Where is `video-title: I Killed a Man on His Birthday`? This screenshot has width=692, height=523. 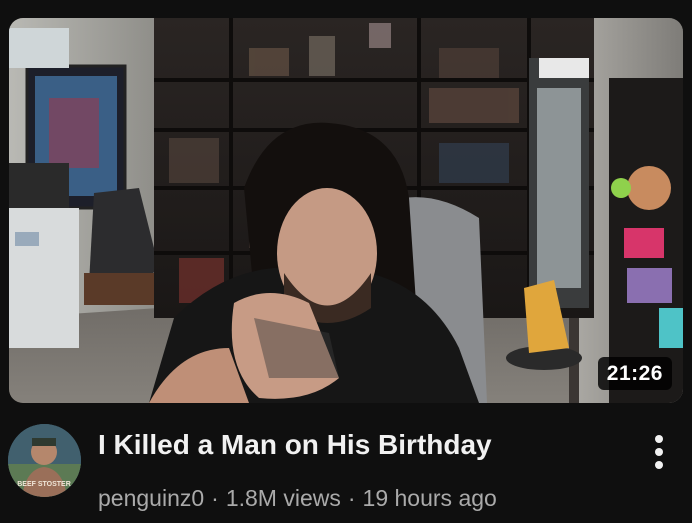
video-title: I Killed a Man on His Birthday is located at coordinates (358, 445).